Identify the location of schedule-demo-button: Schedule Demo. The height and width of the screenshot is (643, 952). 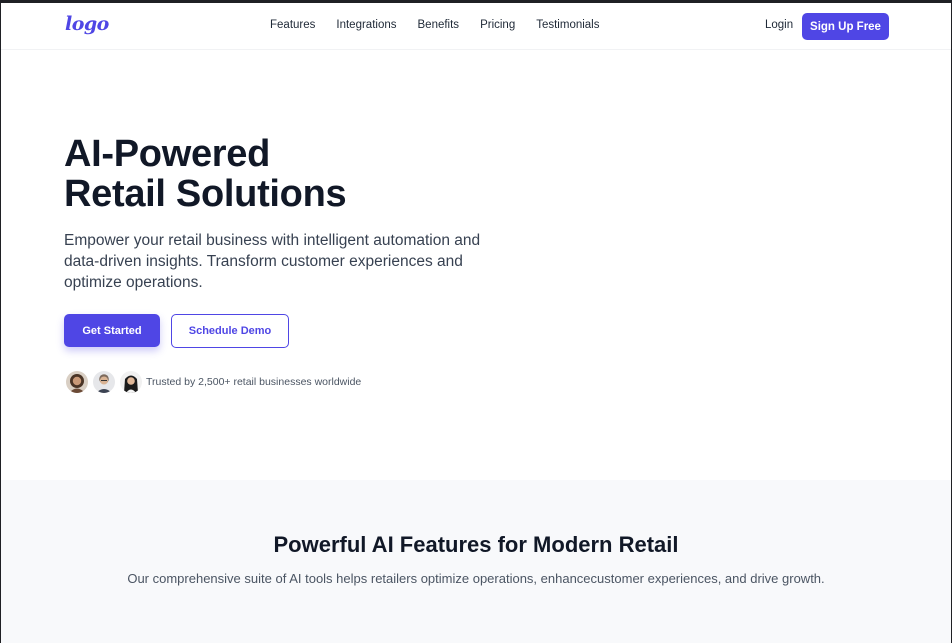
(230, 331).